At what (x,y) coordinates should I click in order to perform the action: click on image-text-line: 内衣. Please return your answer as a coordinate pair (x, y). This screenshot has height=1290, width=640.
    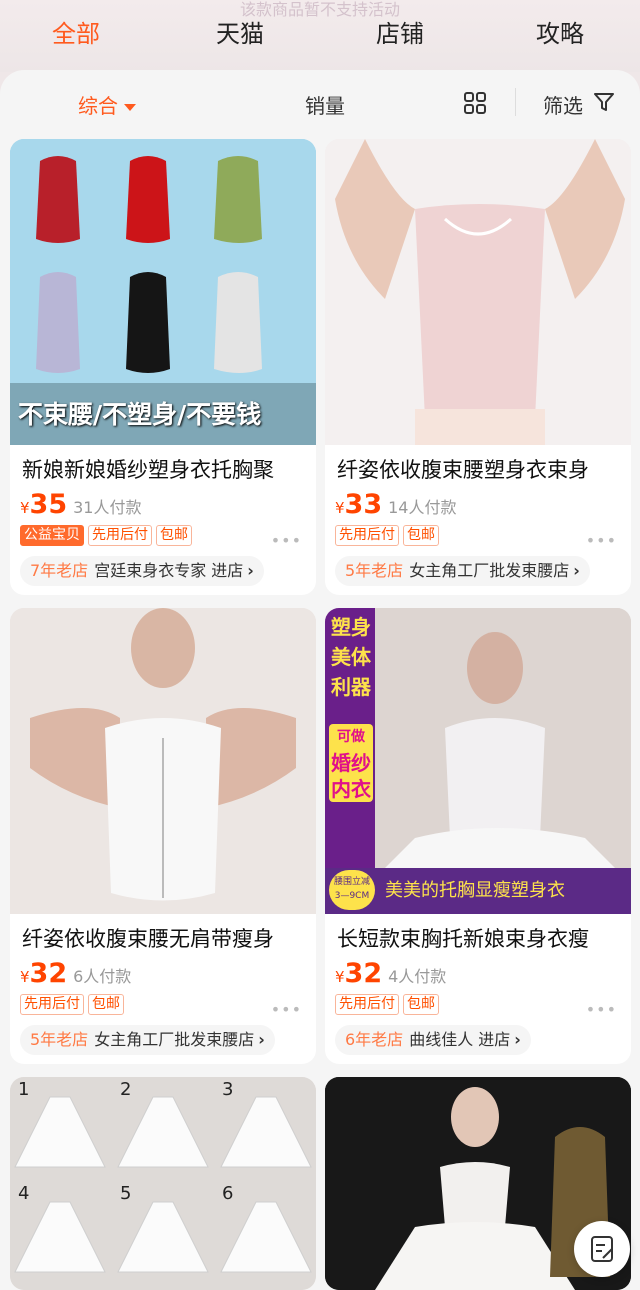
    Looking at the image, I should click on (351, 789).